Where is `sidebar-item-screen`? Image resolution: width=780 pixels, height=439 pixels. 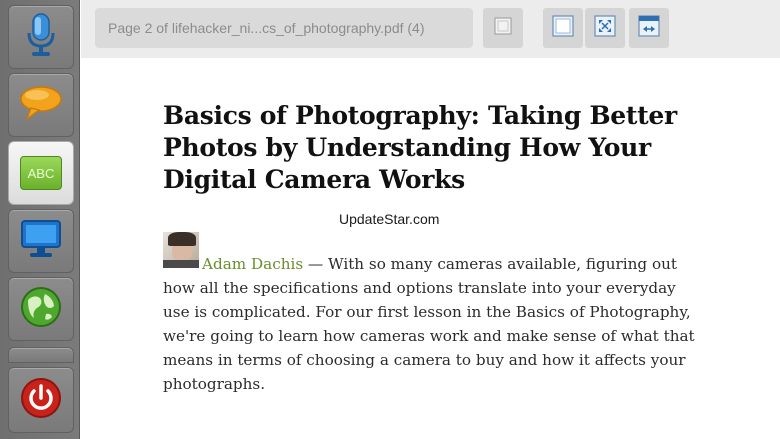 sidebar-item-screen is located at coordinates (41, 241).